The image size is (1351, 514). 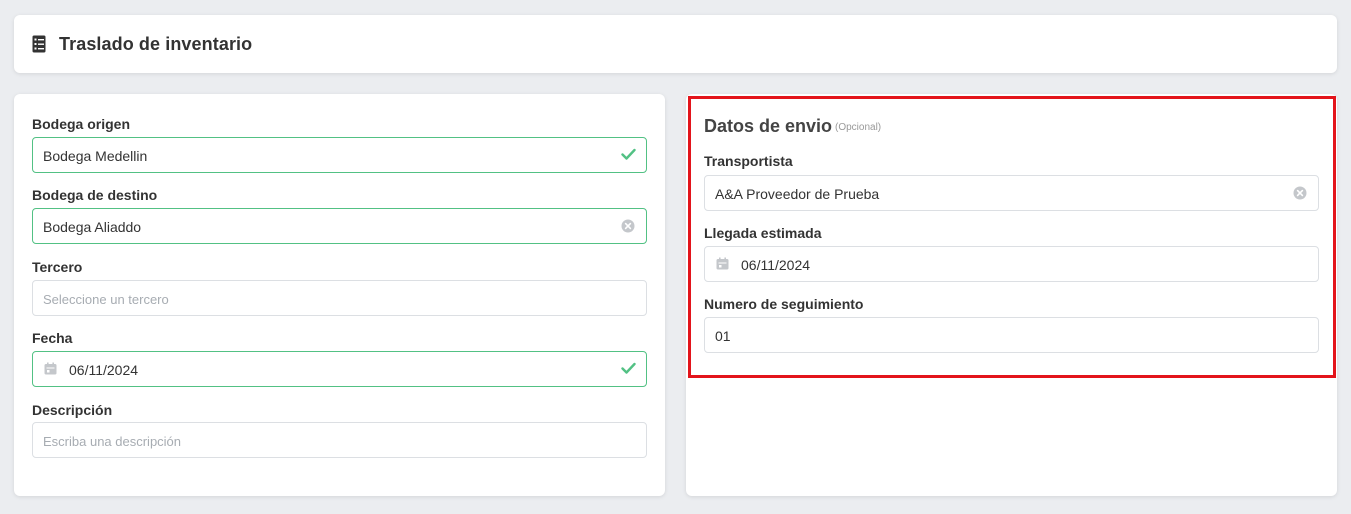 I want to click on third-party-placeholder: Seleccione un tercero, so click(x=106, y=299).